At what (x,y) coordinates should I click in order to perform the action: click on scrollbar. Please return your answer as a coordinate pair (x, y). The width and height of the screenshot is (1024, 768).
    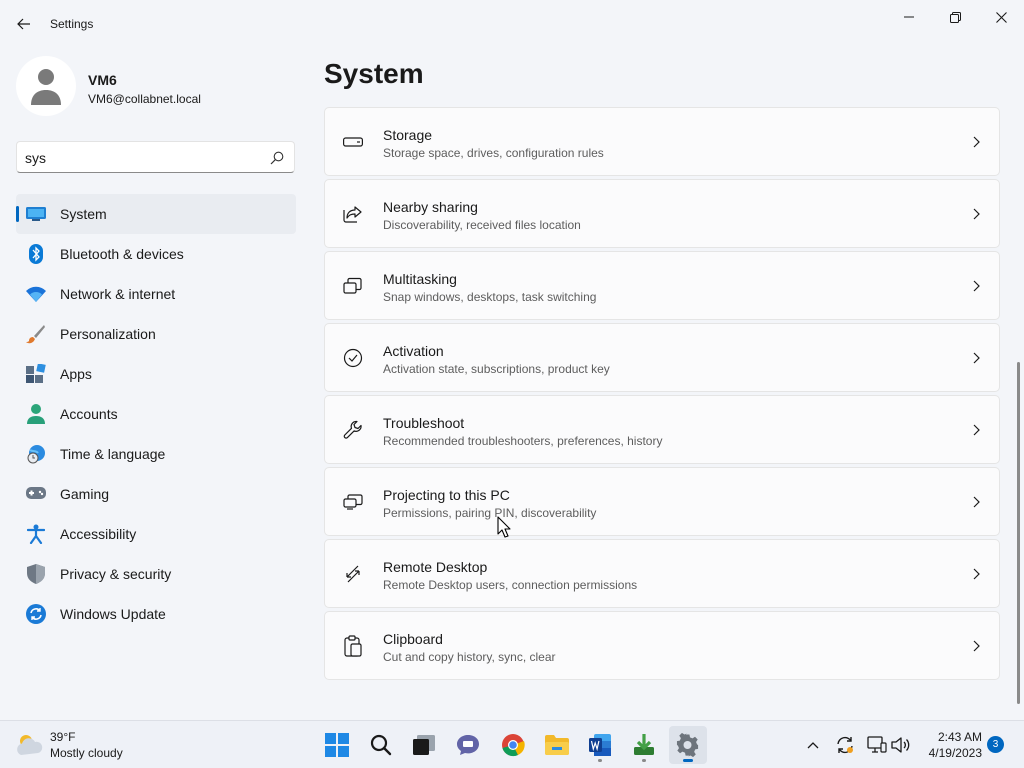
    Looking at the image, I should click on (1018, 533).